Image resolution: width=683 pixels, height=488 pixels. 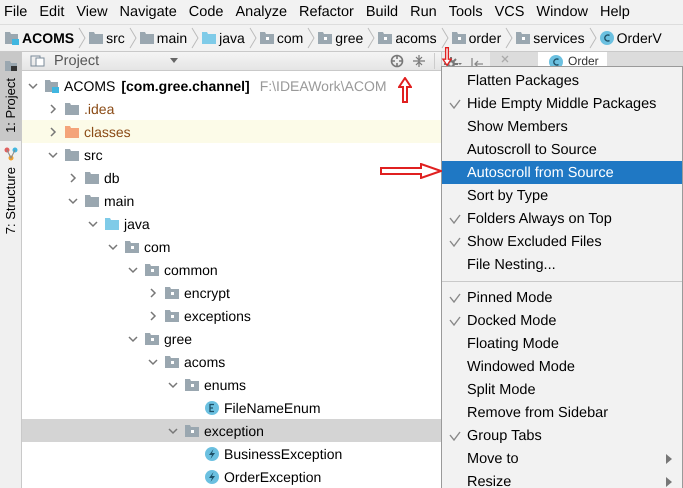 I want to click on tree-label: src, so click(x=93, y=154).